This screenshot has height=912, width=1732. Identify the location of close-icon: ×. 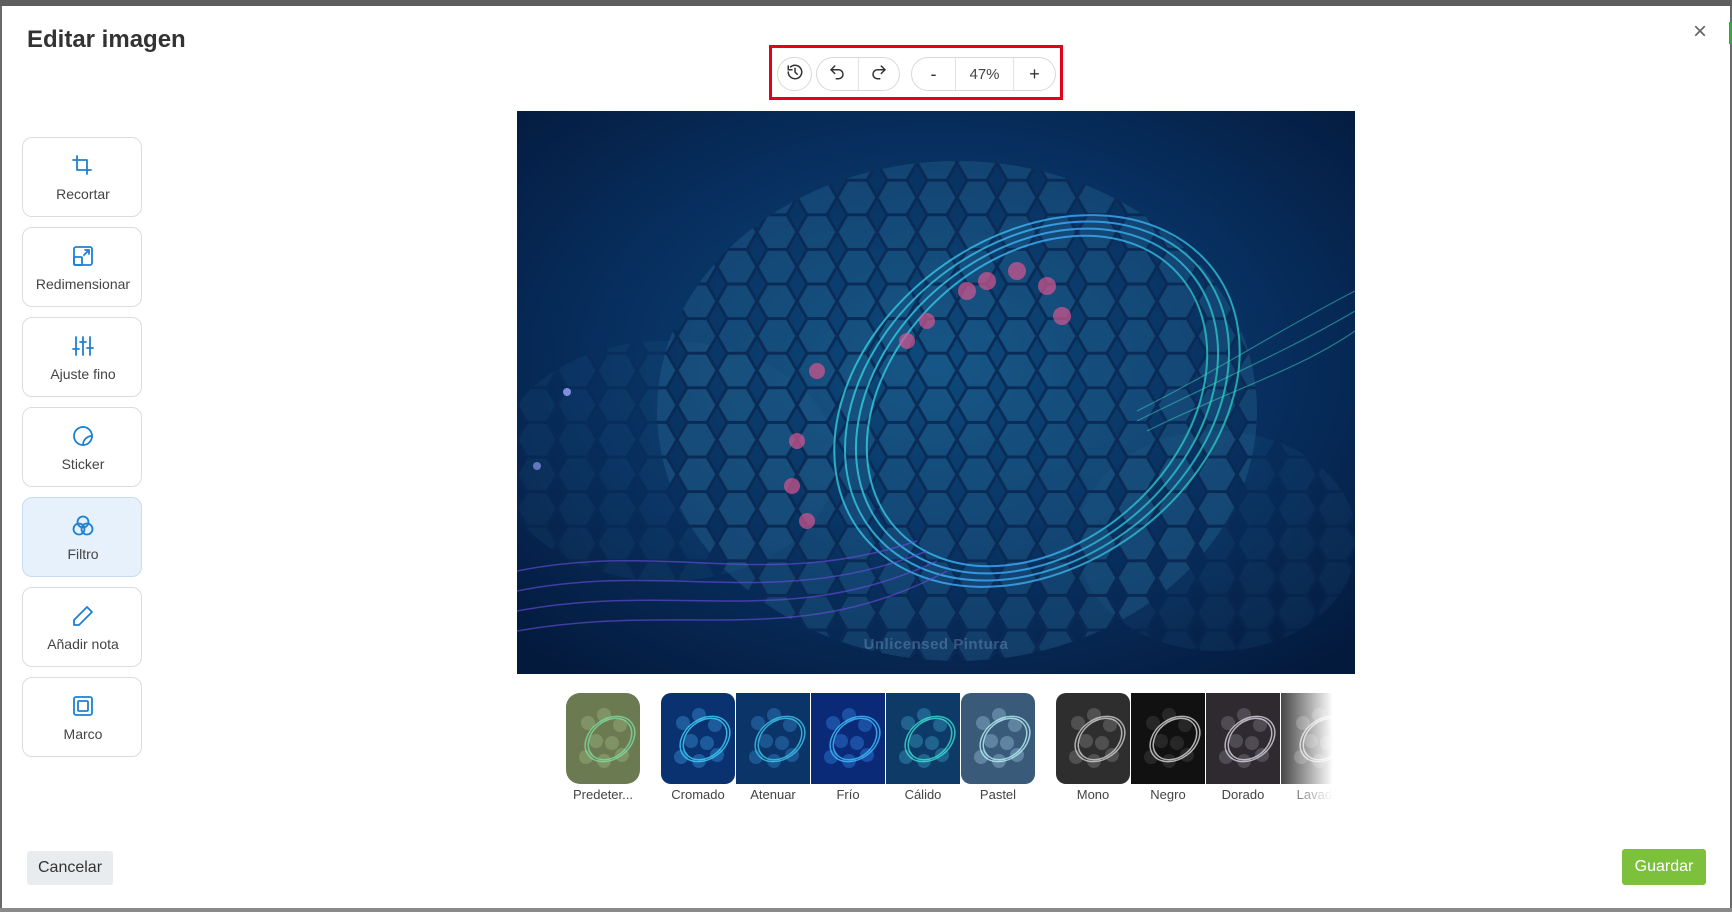
(1700, 32).